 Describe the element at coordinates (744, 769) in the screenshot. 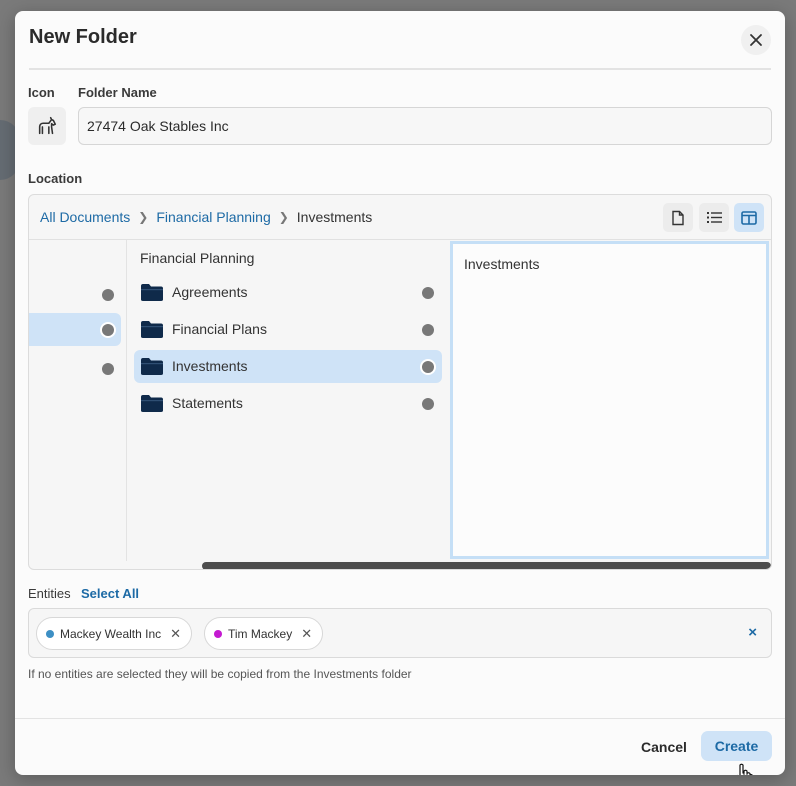

I see `hand-cursor-icon` at that location.